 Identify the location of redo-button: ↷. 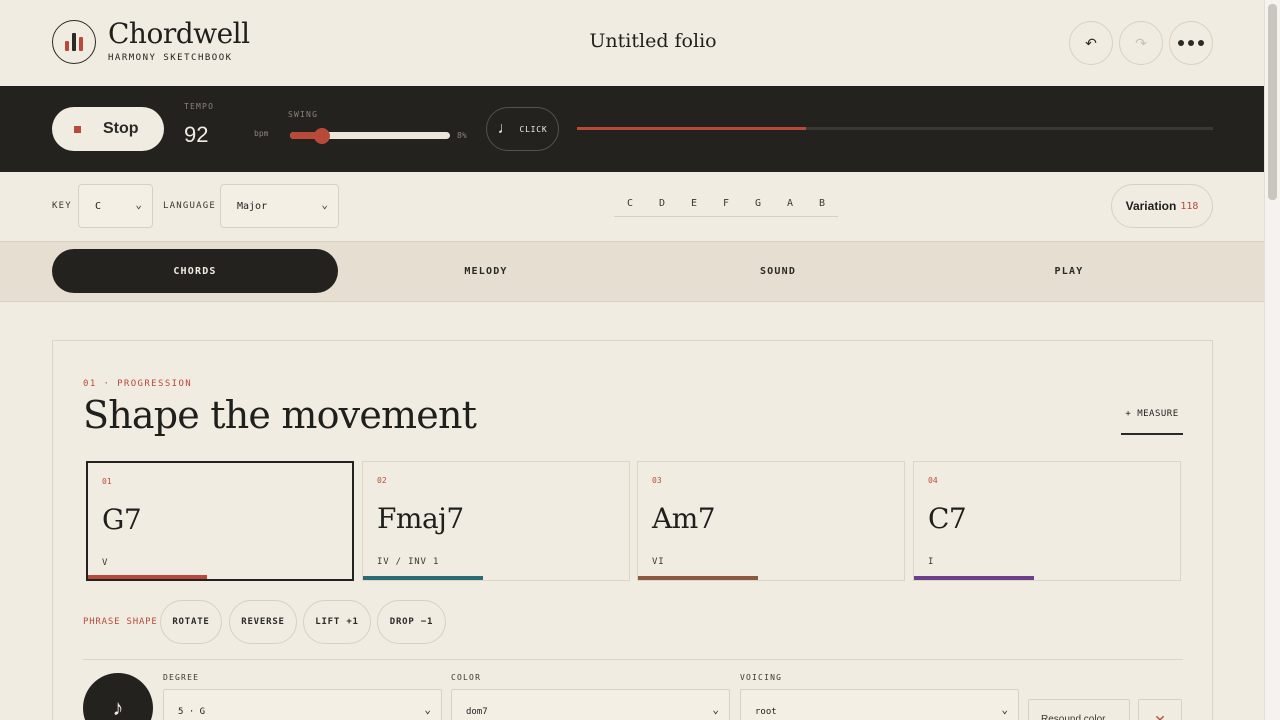
(1141, 43).